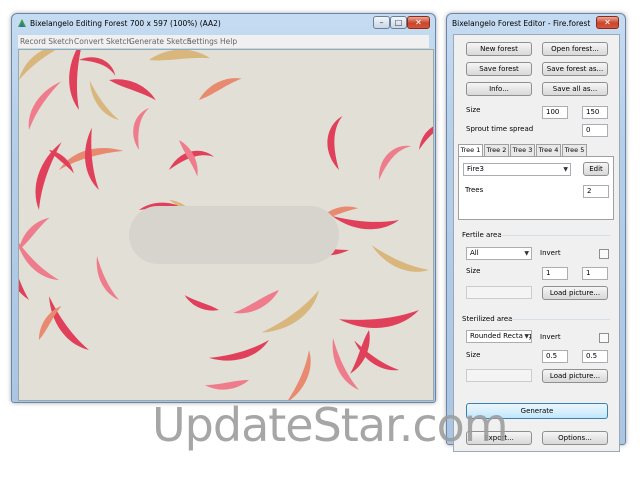 The height and width of the screenshot is (480, 640). What do you see at coordinates (234, 235) in the screenshot?
I see `sterilized-area` at bounding box center [234, 235].